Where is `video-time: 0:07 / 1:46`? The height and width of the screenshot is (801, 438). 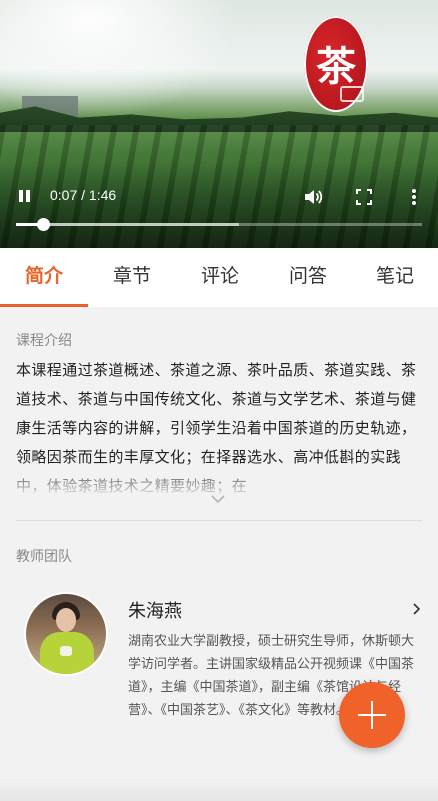
video-time: 0:07 / 1:46 is located at coordinates (83, 195).